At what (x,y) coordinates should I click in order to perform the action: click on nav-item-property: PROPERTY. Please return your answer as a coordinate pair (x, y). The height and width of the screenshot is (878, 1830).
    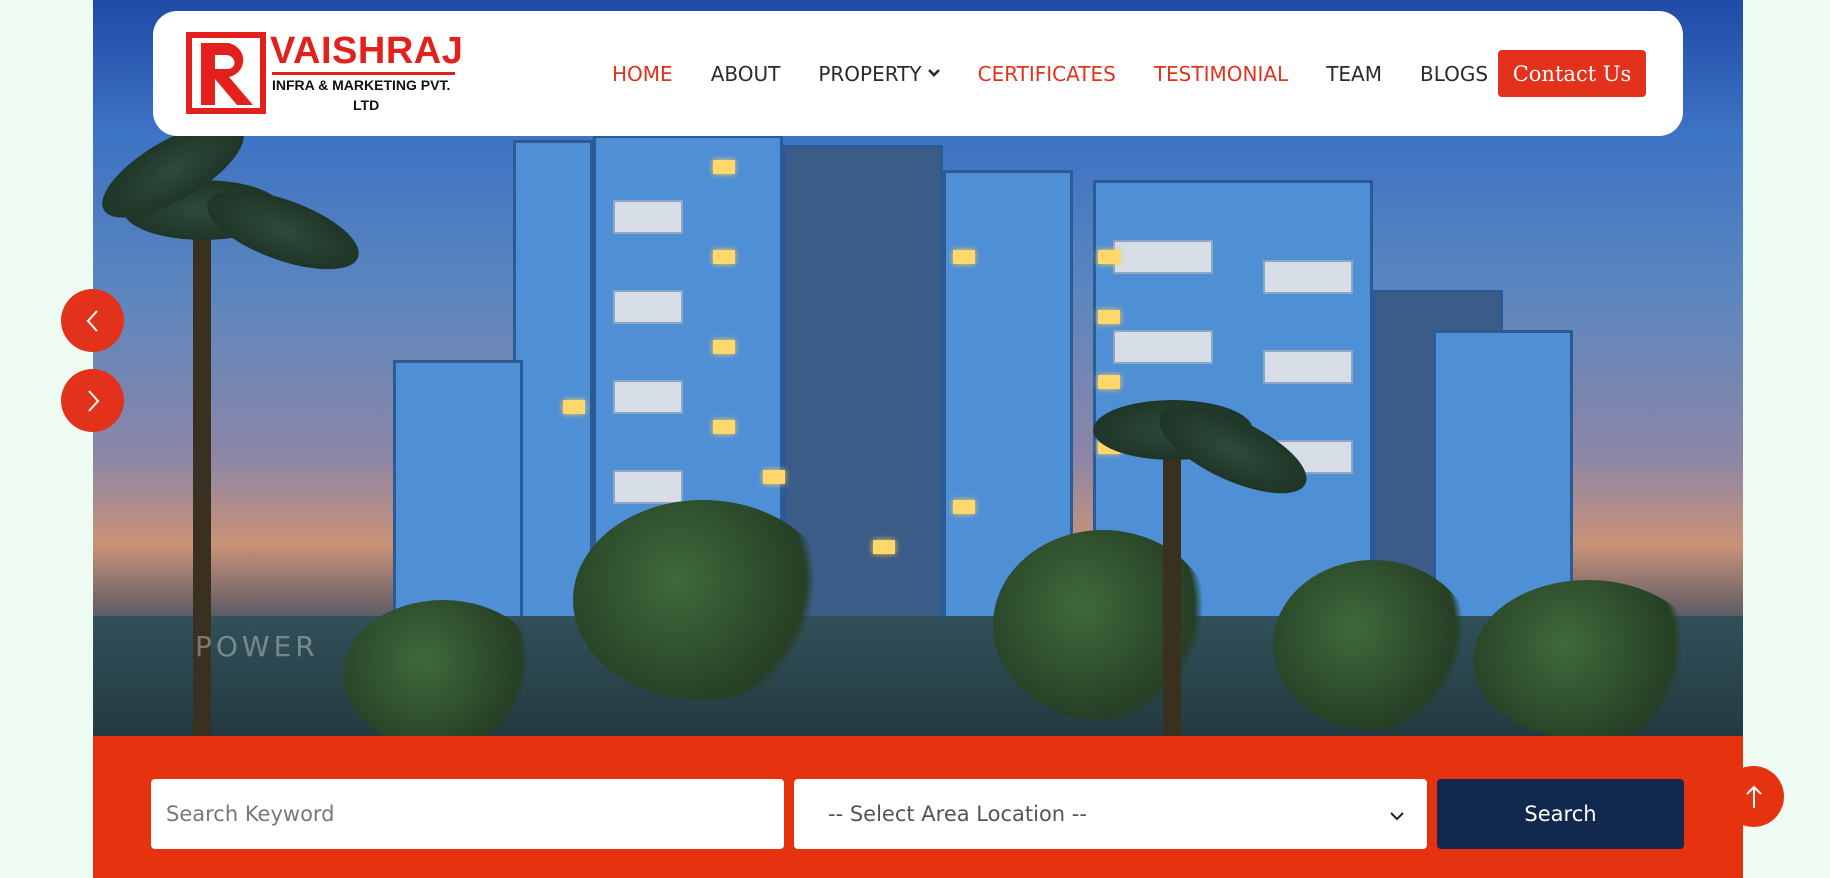
    Looking at the image, I should click on (879, 73).